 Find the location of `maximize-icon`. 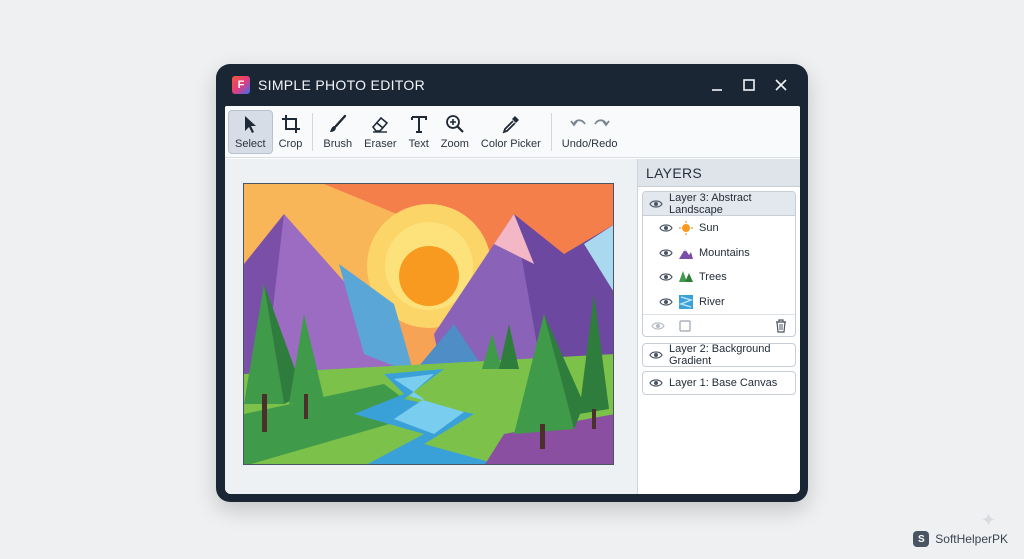

maximize-icon is located at coordinates (749, 85).